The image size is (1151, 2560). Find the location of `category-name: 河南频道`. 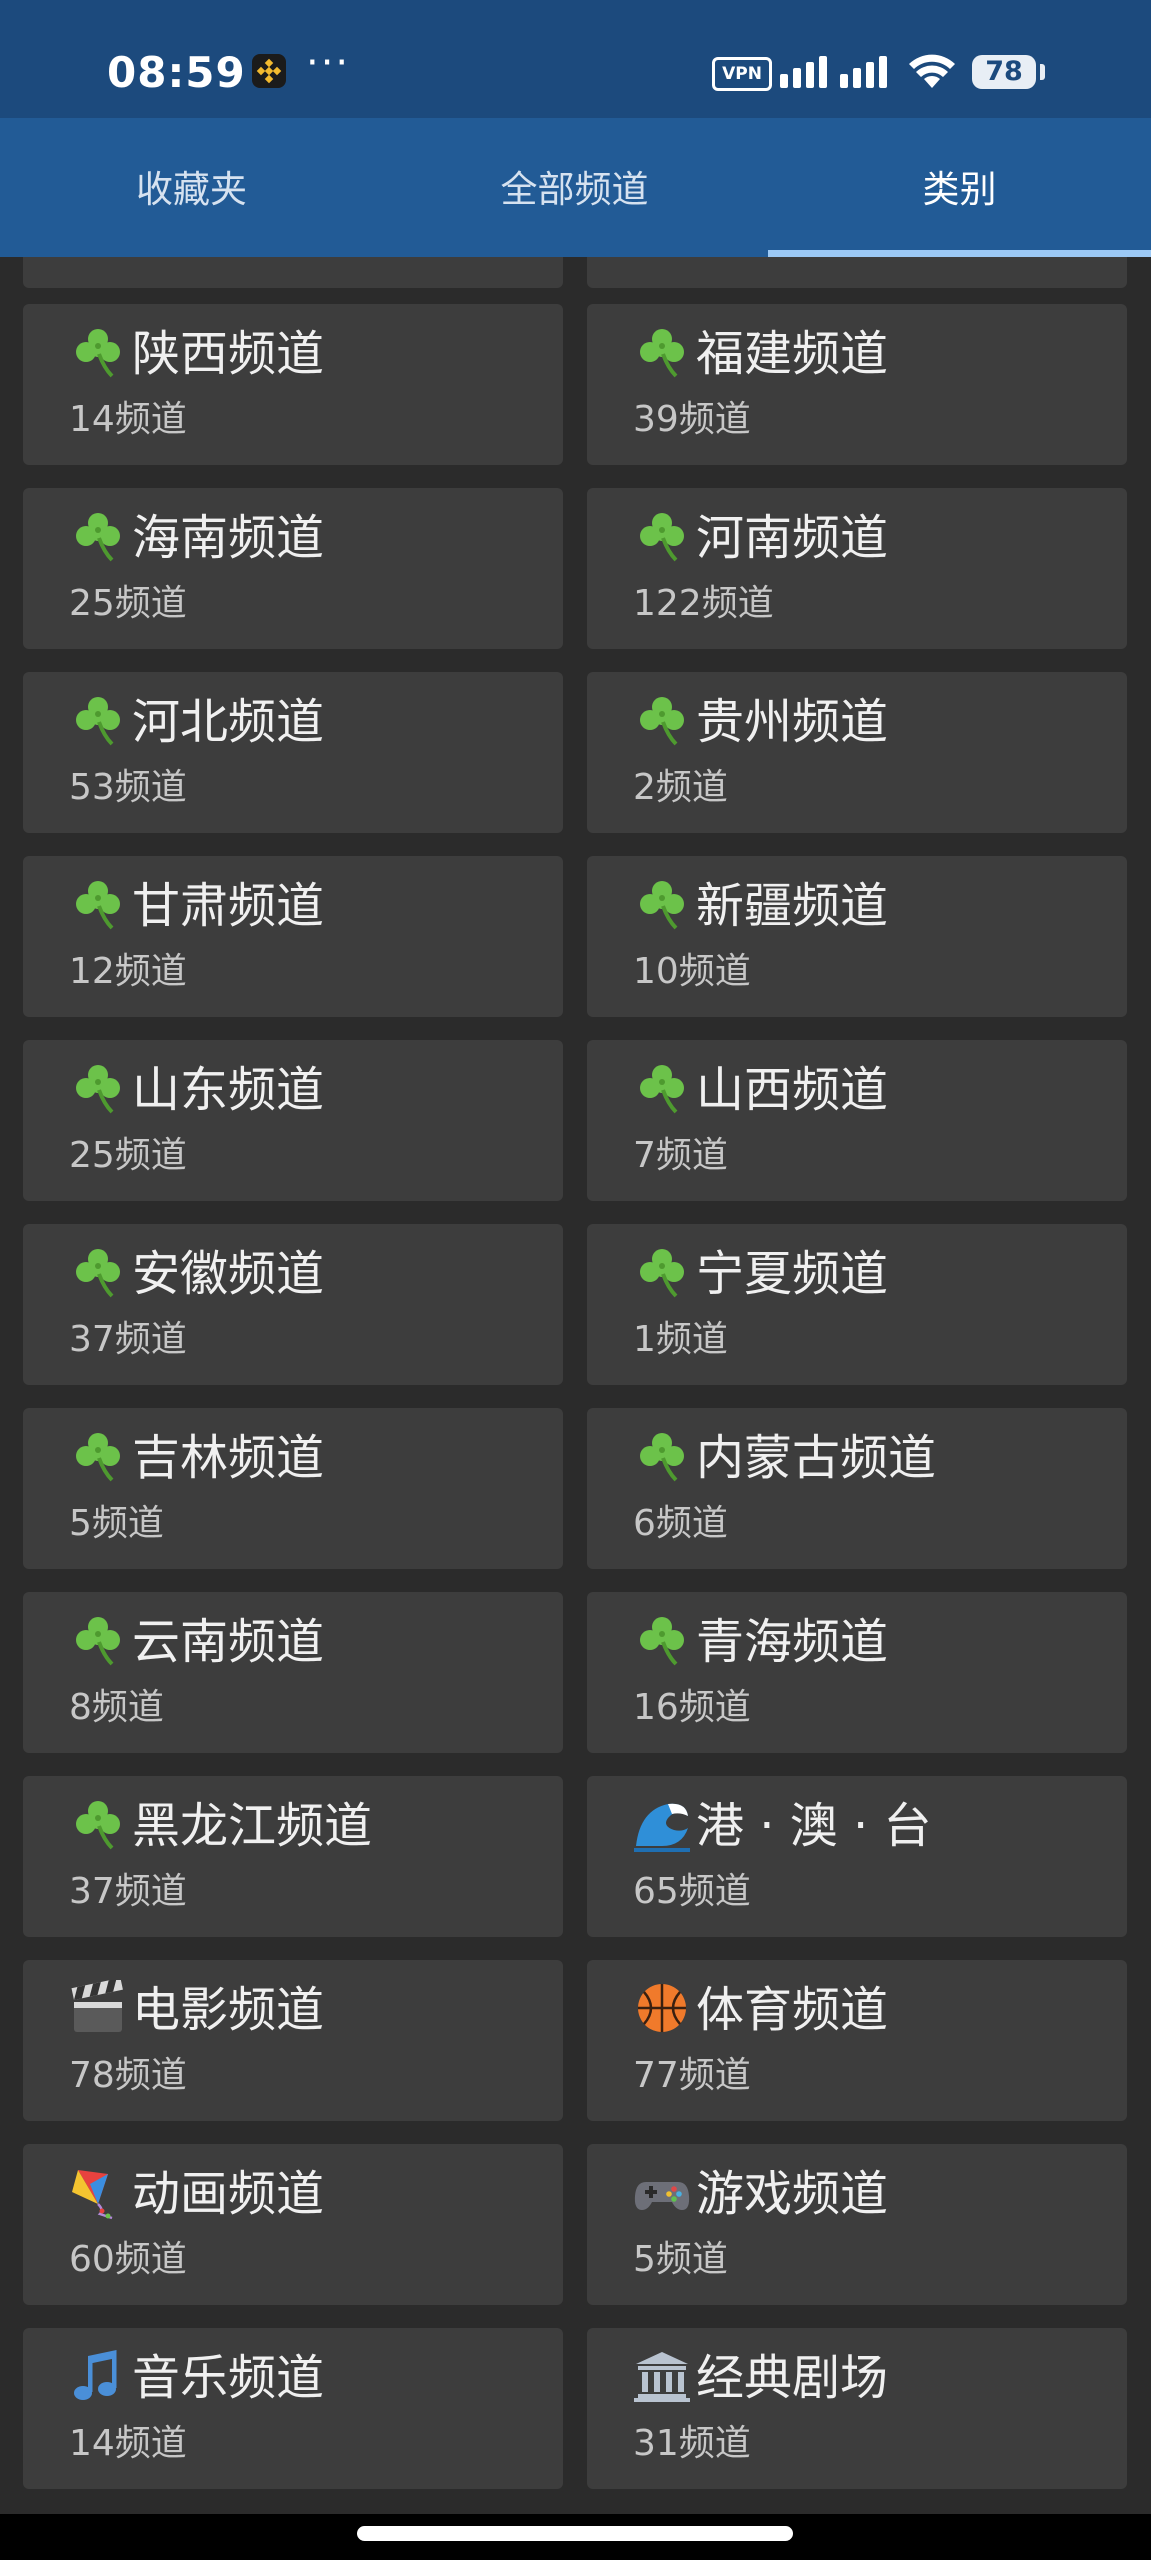

category-name: 河南频道 is located at coordinates (792, 538).